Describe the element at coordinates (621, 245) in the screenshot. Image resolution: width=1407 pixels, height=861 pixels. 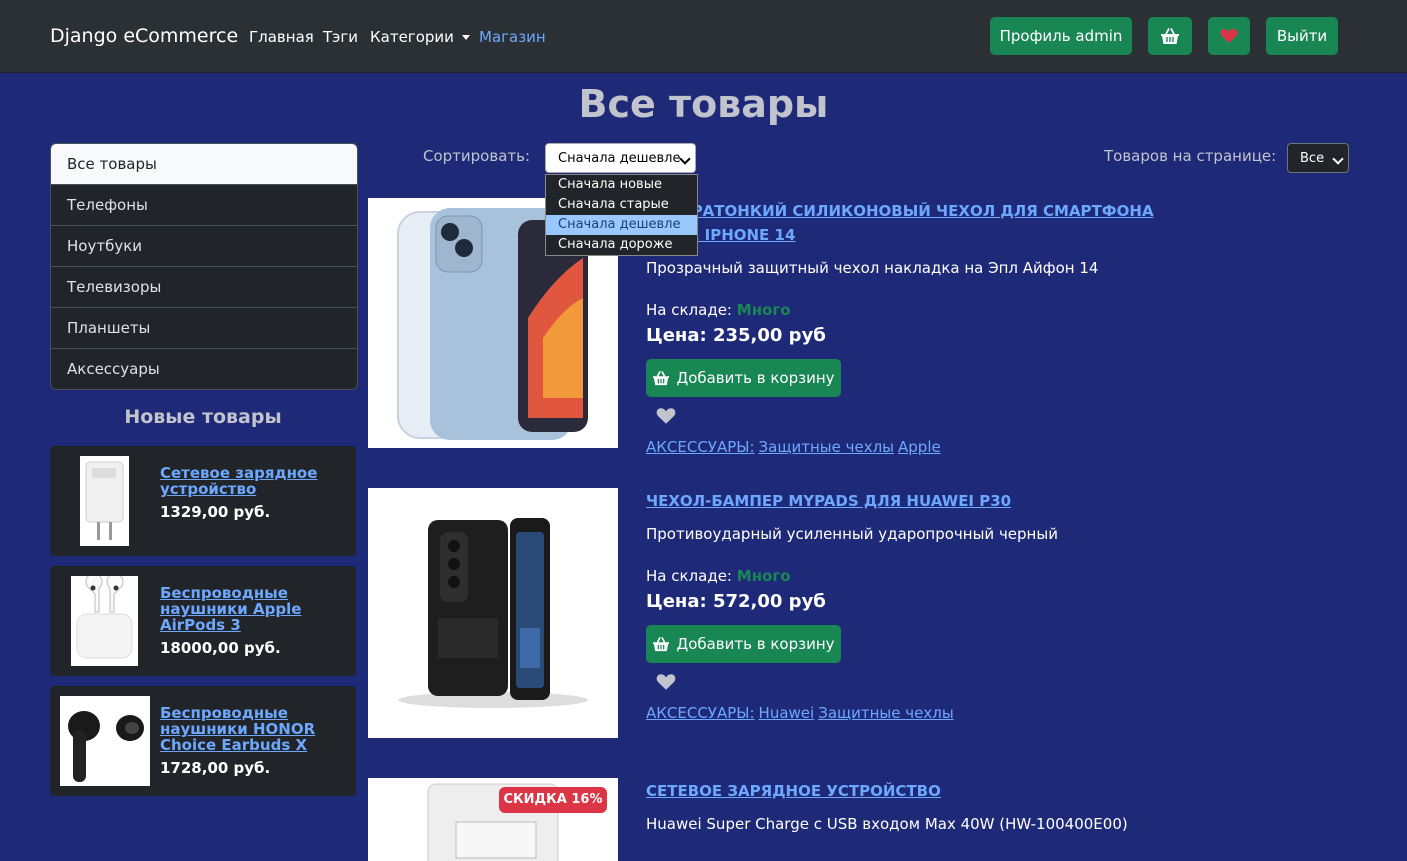
I see `sort-option-expensive: Сначала дороже` at that location.